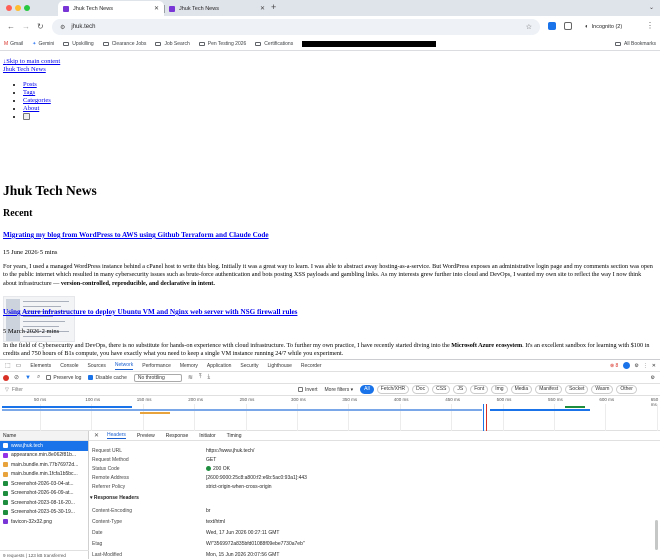 The height and width of the screenshot is (559, 660). I want to click on filter-type-wasm: Wasm, so click(602, 389).